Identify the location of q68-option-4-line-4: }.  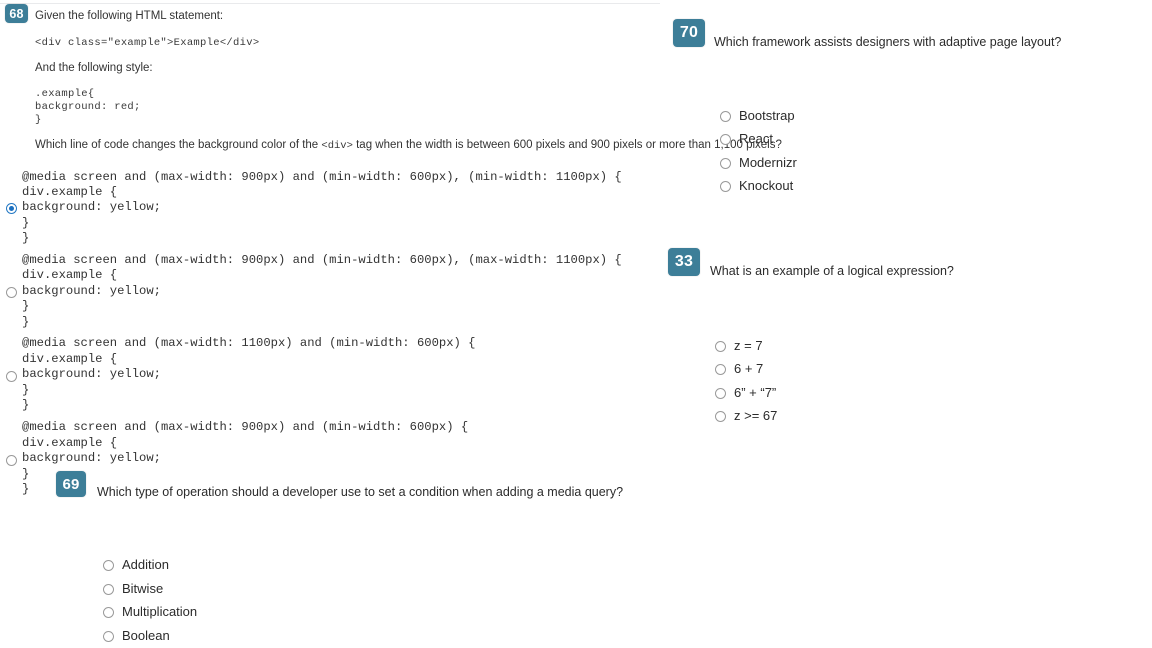
(25, 475).